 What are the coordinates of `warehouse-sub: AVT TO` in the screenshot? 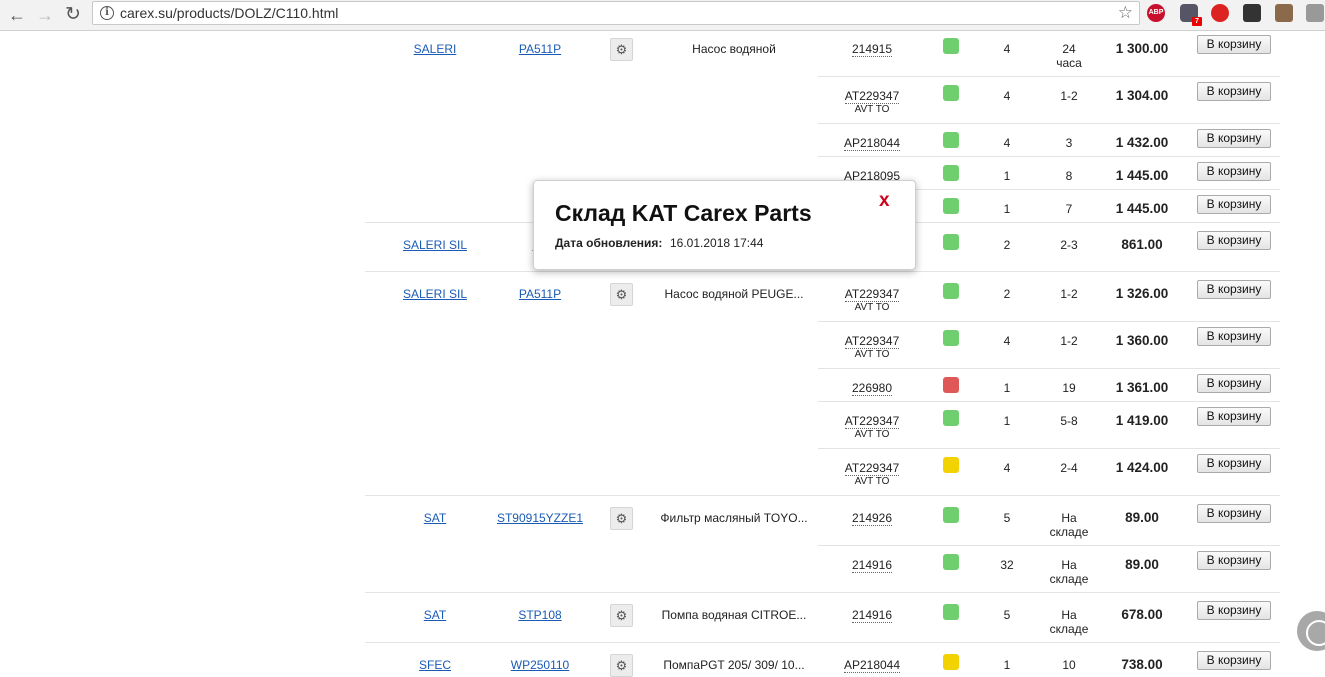 It's located at (872, 354).